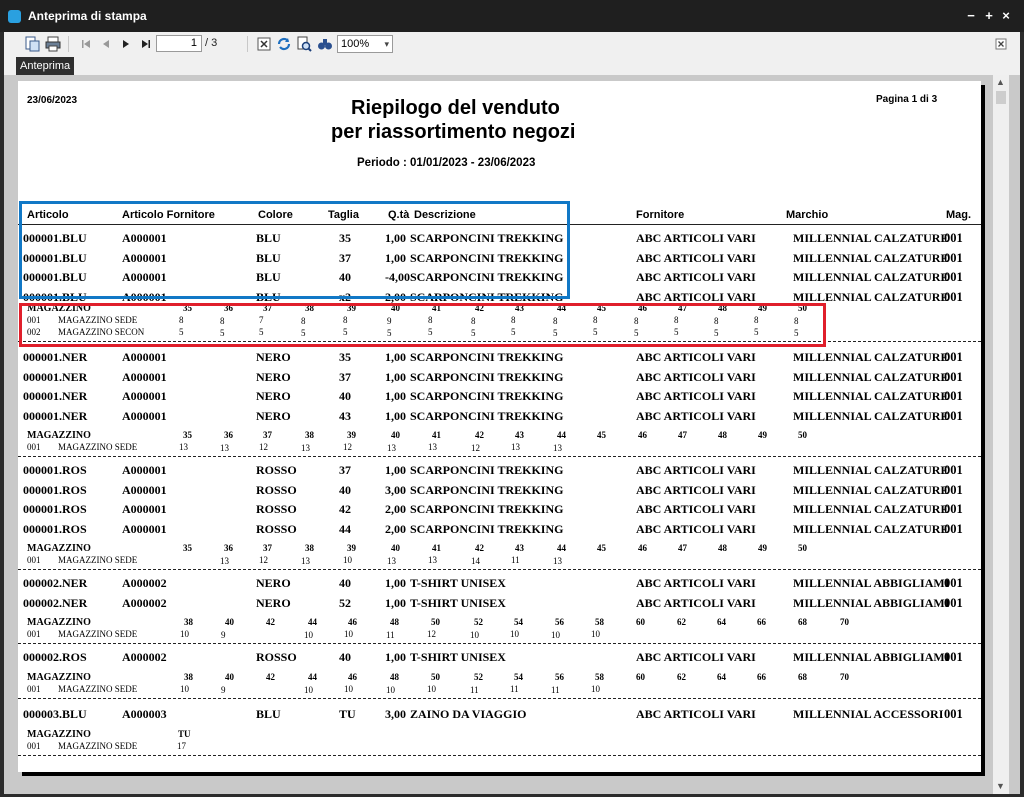  Describe the element at coordinates (179, 43) in the screenshot. I see `page-number-input: 1` at that location.